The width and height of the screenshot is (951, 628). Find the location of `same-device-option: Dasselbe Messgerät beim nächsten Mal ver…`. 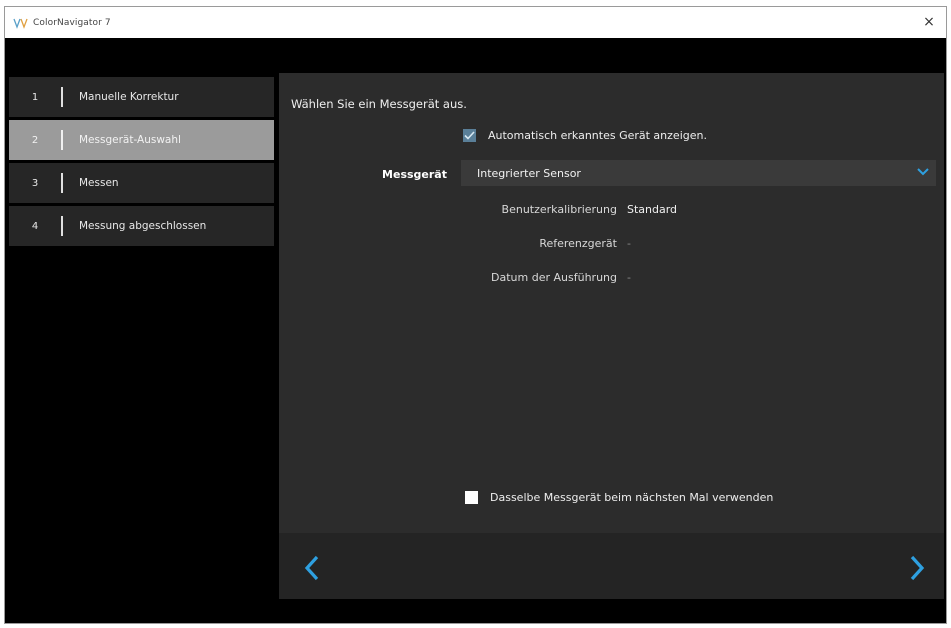

same-device-option: Dasselbe Messgerät beim nächsten Mal ver… is located at coordinates (619, 497).